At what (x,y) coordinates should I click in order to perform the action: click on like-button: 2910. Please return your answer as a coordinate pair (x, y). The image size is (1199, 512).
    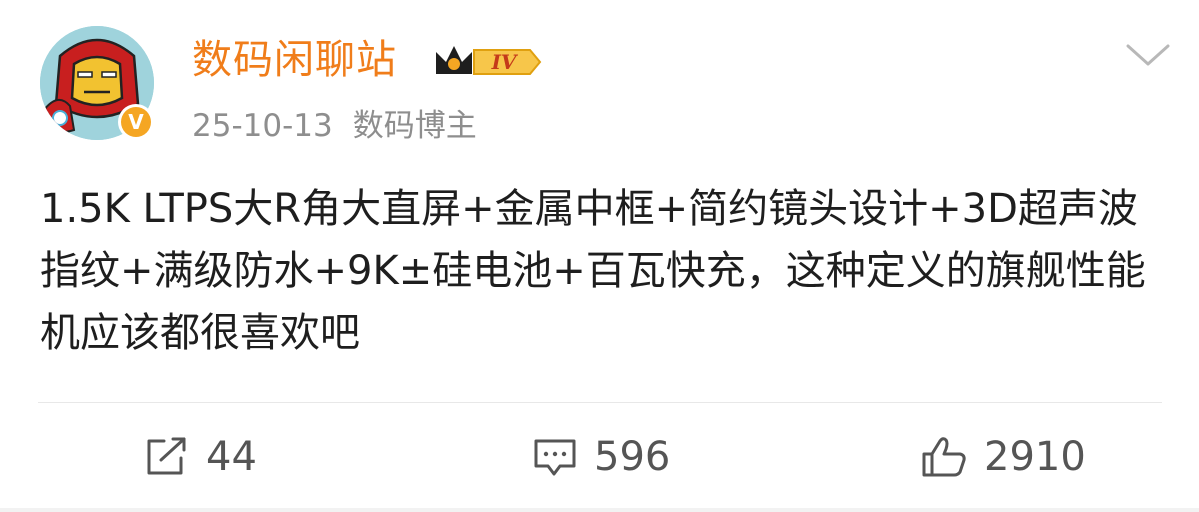
    Looking at the image, I should click on (1003, 457).